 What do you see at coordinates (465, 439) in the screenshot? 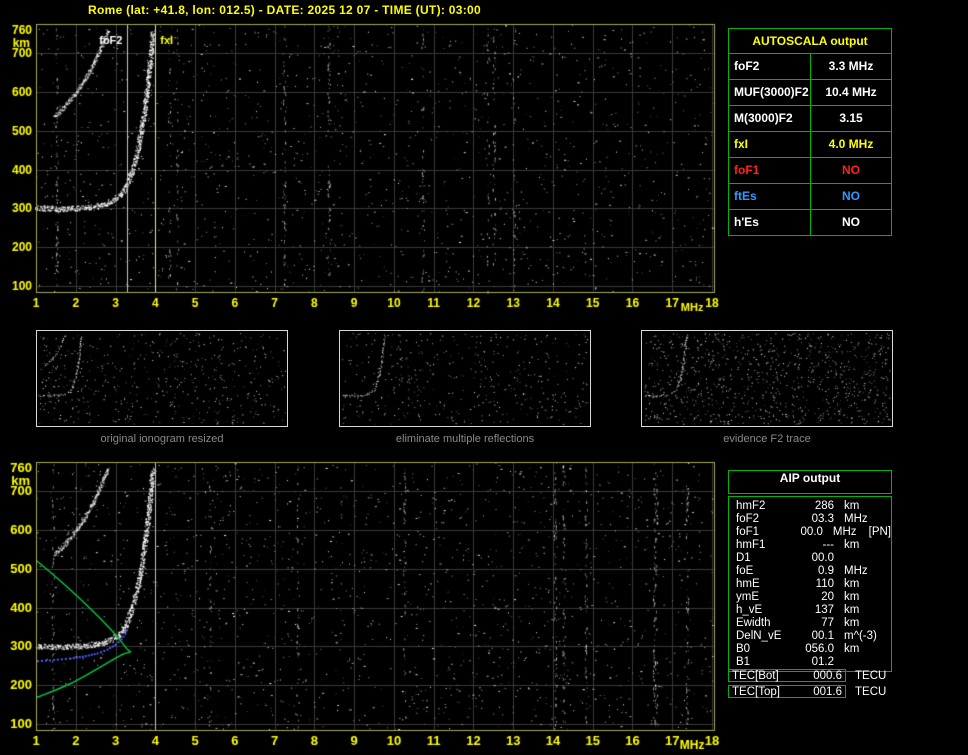
I see `thumbnail-caption: eliminate multiple reflections` at bounding box center [465, 439].